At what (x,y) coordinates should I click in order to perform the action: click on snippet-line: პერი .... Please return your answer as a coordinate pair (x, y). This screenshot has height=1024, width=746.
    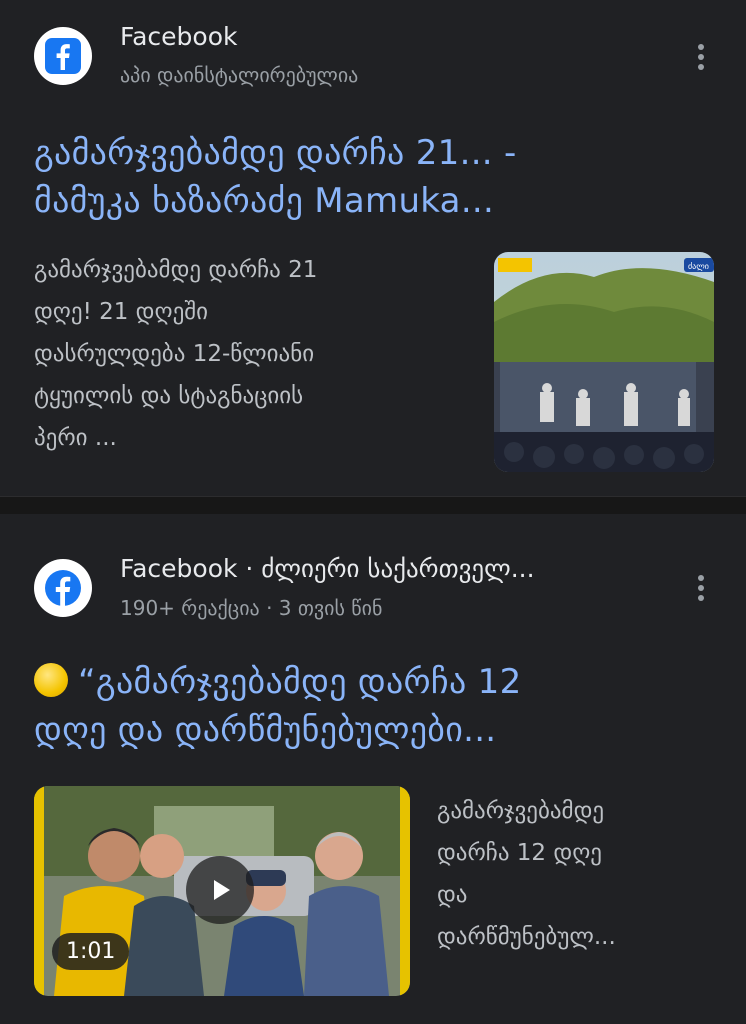
    Looking at the image, I should click on (75, 438).